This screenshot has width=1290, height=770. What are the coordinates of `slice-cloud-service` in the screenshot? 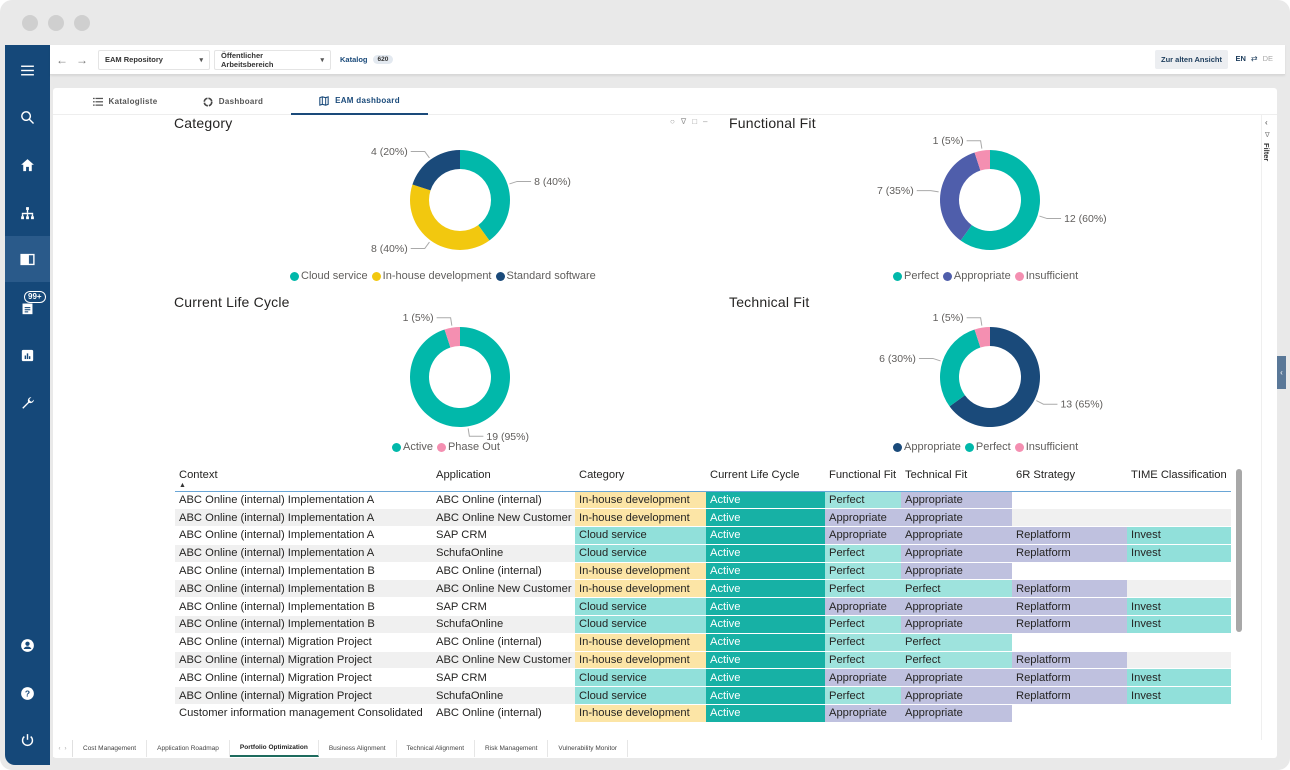 It's located at (485, 195).